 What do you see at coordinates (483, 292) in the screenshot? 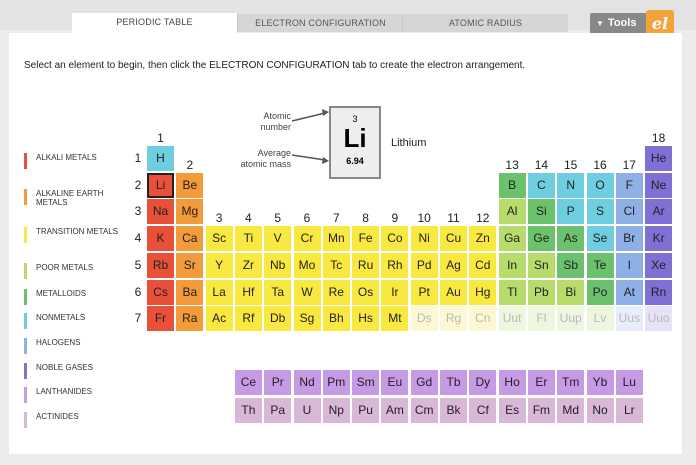
I see `element-cell: Hg` at bounding box center [483, 292].